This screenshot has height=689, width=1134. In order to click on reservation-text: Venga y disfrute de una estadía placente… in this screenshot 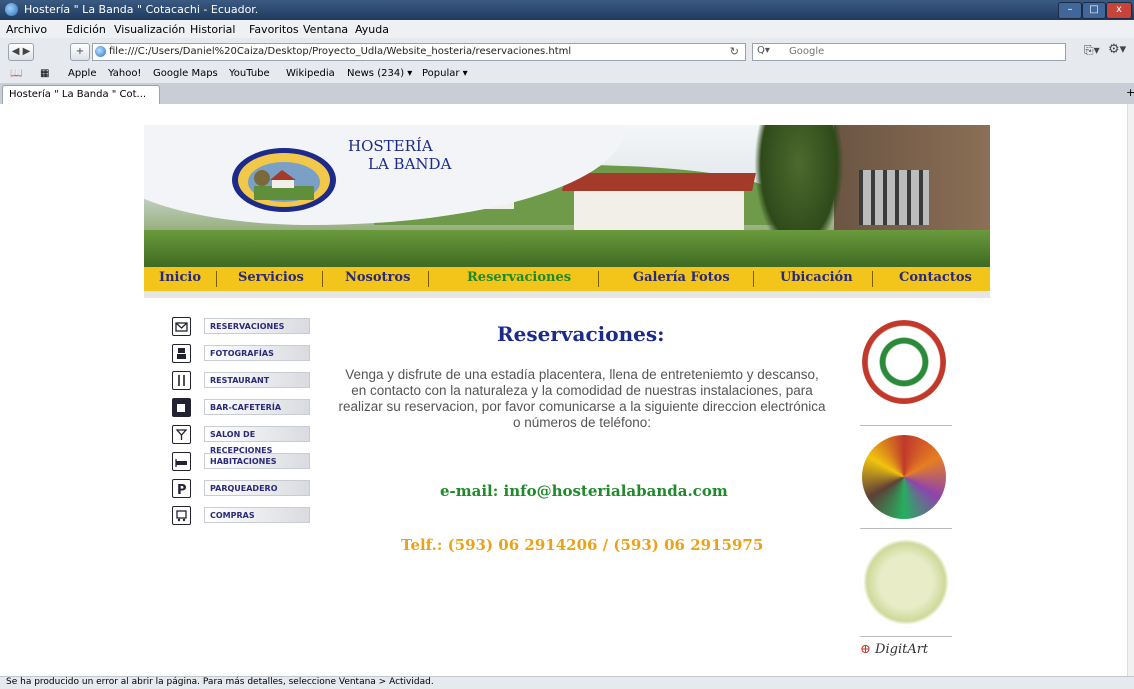, I will do `click(582, 398)`.